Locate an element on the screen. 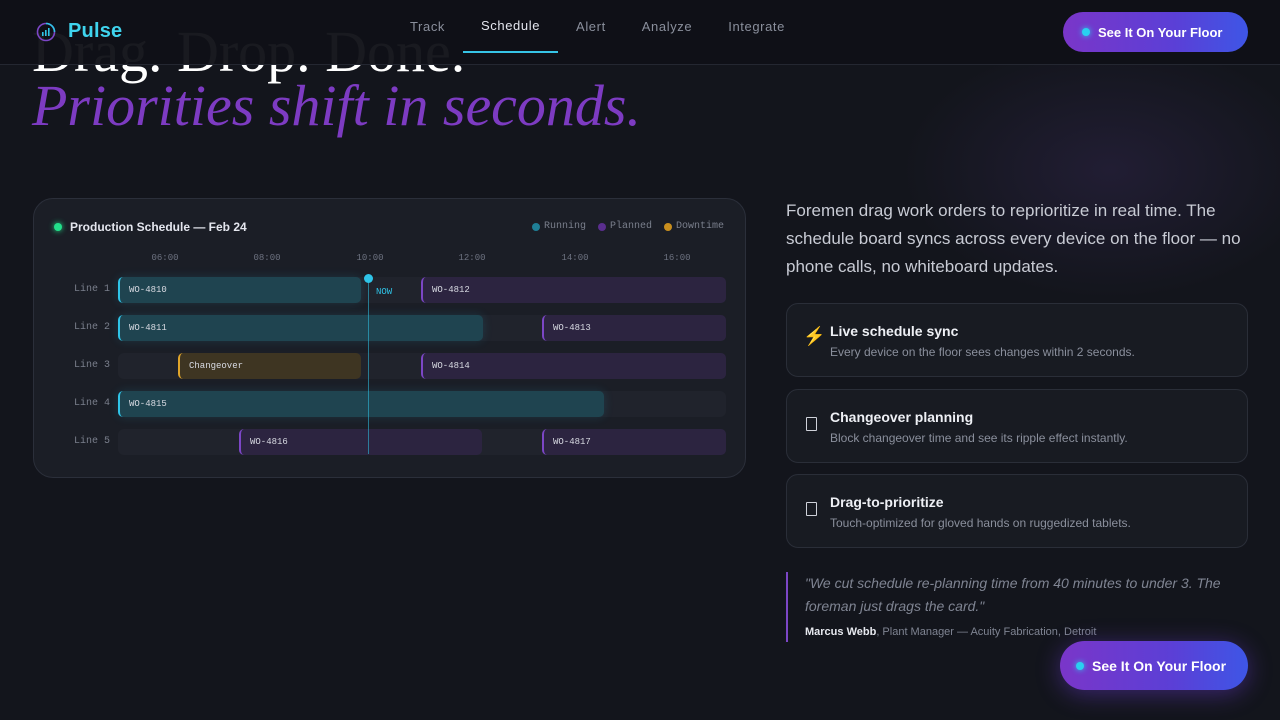 The height and width of the screenshot is (720, 1280). lightning-icon: ⚡ is located at coordinates (814, 336).